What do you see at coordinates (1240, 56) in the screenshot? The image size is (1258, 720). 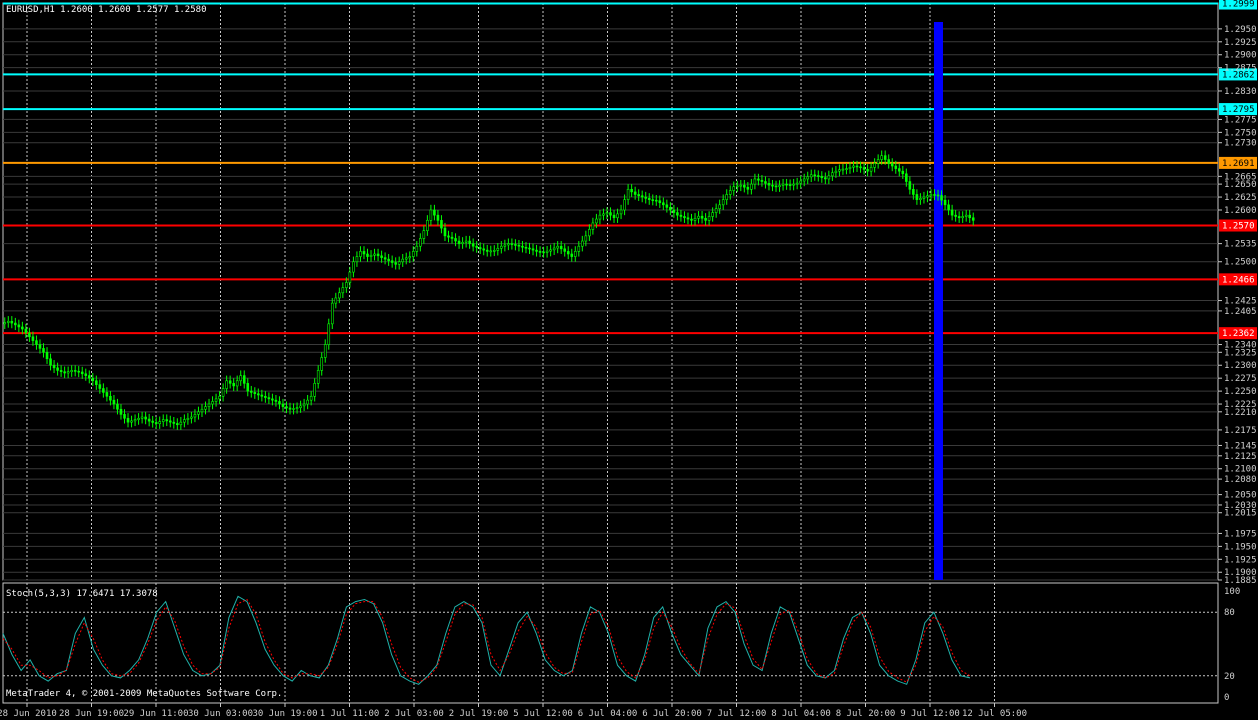 I see `price-tick-label: 1.2900` at bounding box center [1240, 56].